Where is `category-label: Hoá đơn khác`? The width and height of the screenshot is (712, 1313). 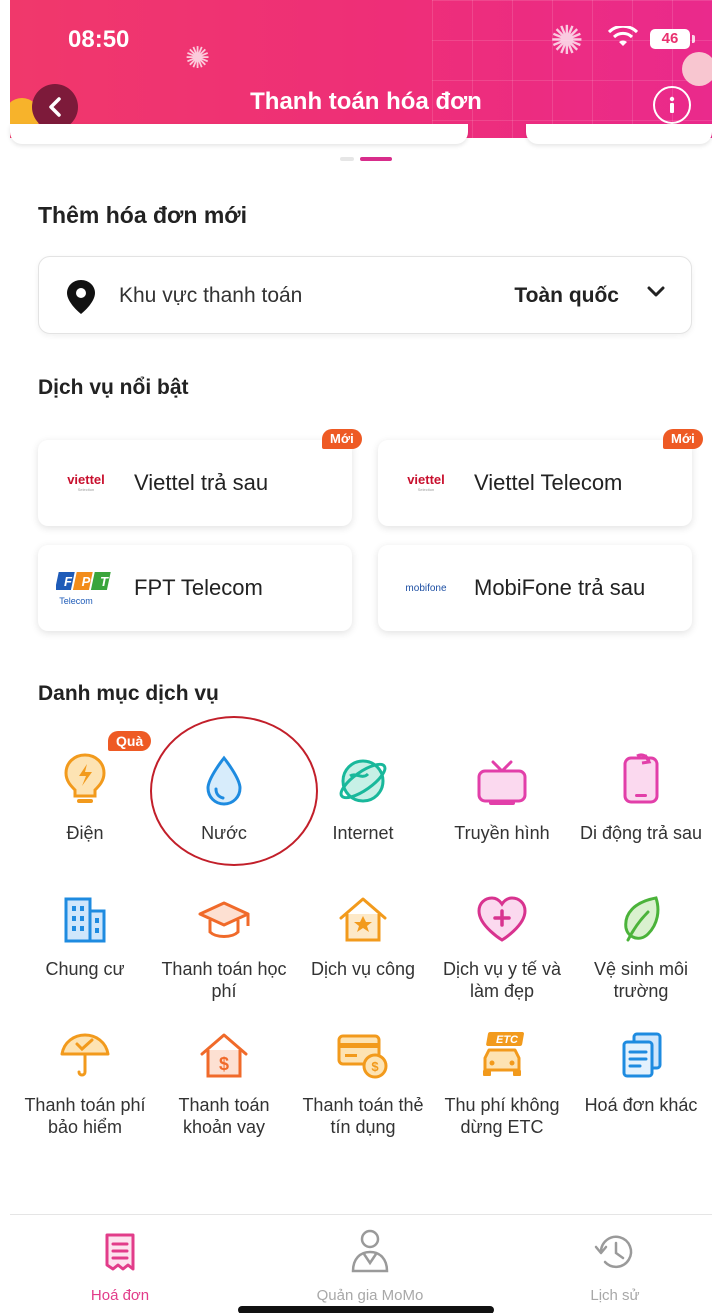 category-label: Hoá đơn khác is located at coordinates (641, 1105).